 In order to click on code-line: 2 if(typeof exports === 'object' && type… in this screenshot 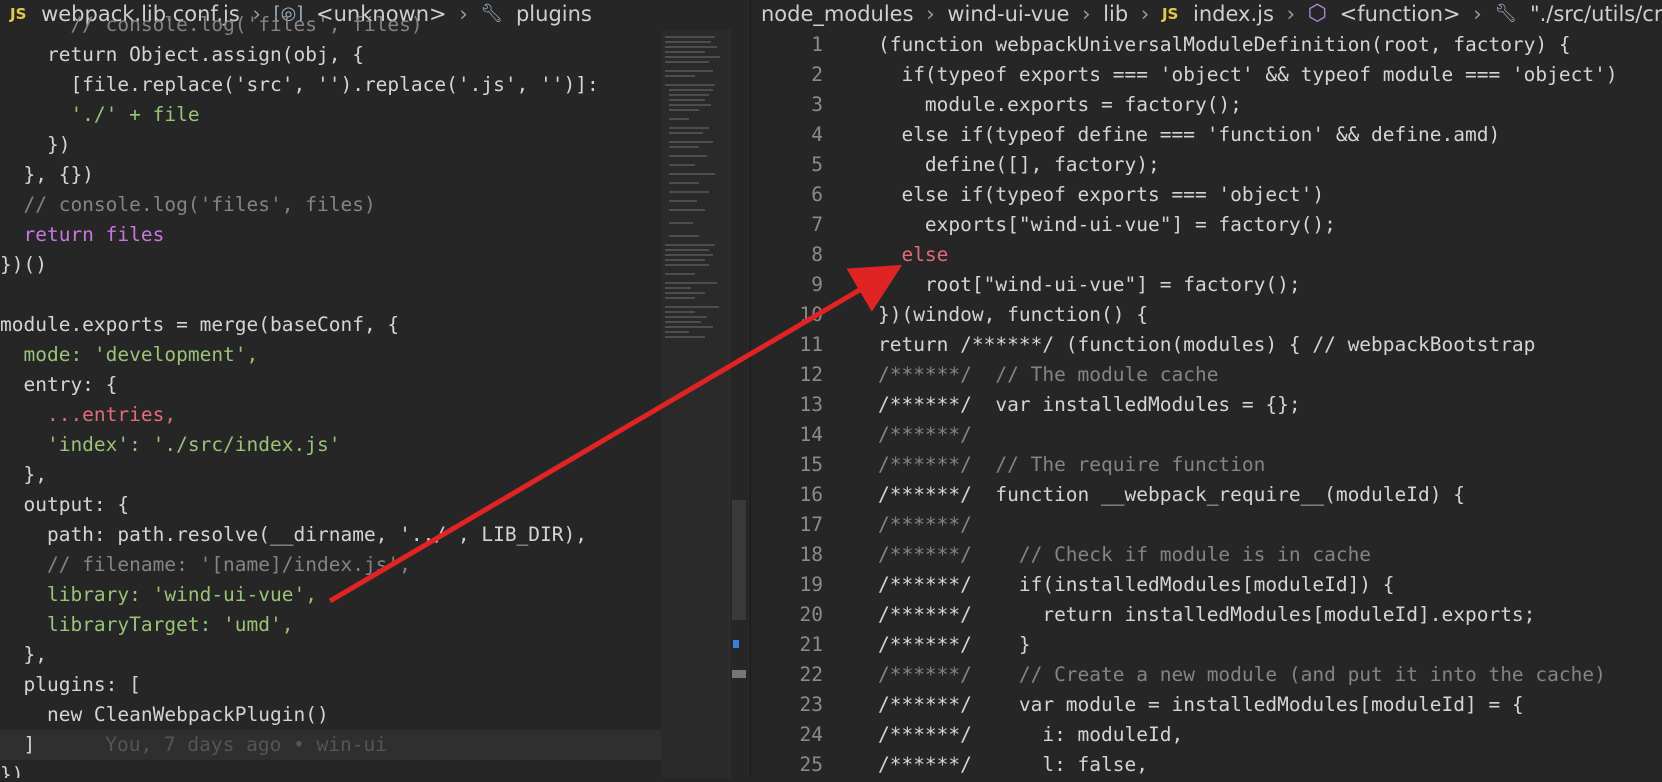, I will do `click(1206, 75)`.